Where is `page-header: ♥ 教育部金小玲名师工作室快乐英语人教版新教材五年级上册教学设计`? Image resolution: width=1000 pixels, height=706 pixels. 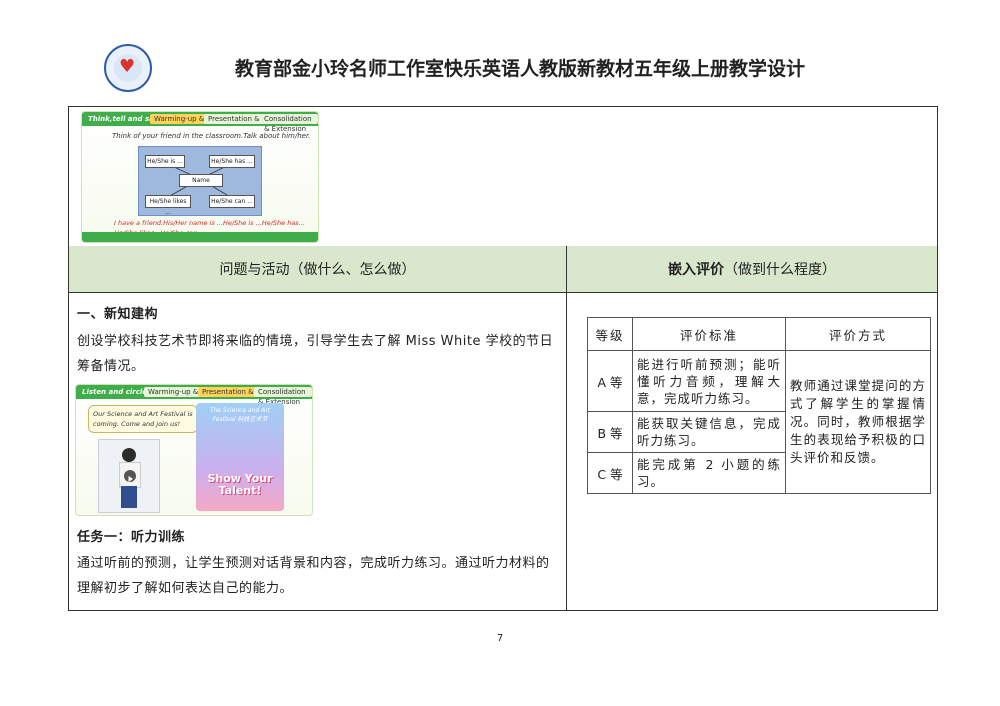 page-header: ♥ 教育部金小玲名师工作室快乐英语人教版新教材五年级上册教学设计 is located at coordinates (500, 68).